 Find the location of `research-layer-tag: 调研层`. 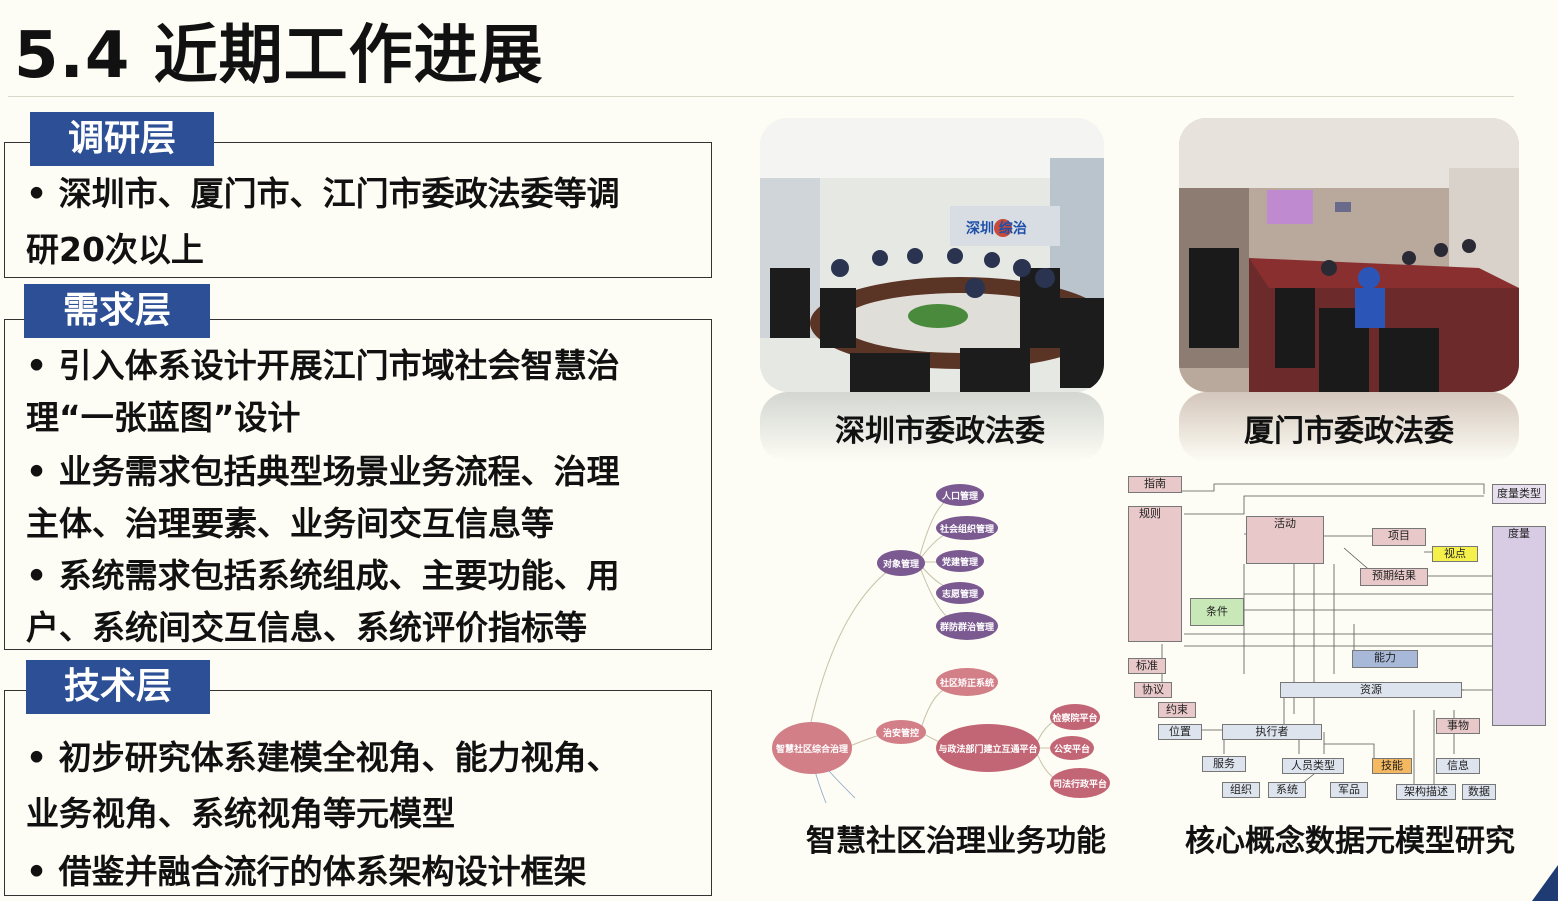

research-layer-tag: 调研层 is located at coordinates (122, 139).